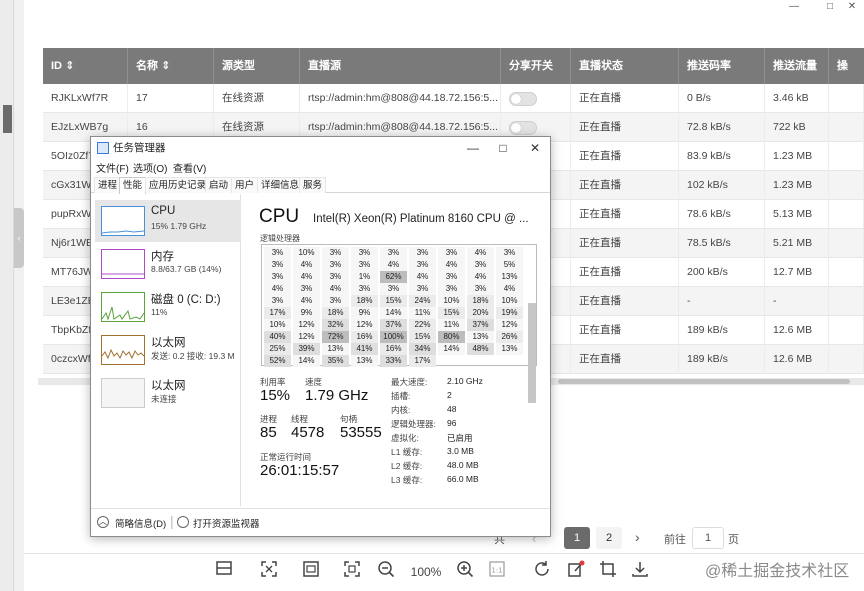 Image resolution: width=864 pixels, height=591 pixels. Describe the element at coordinates (168, 264) in the screenshot. I see `sidebar-item-memory: 内存 8.8/63.7 GB (14%)` at that location.